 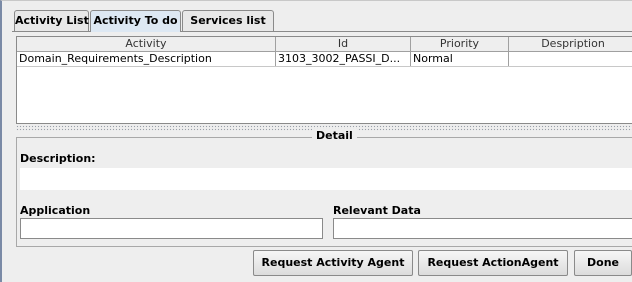 I want to click on request-action-agent-button: Request ActionAgent, so click(x=493, y=263).